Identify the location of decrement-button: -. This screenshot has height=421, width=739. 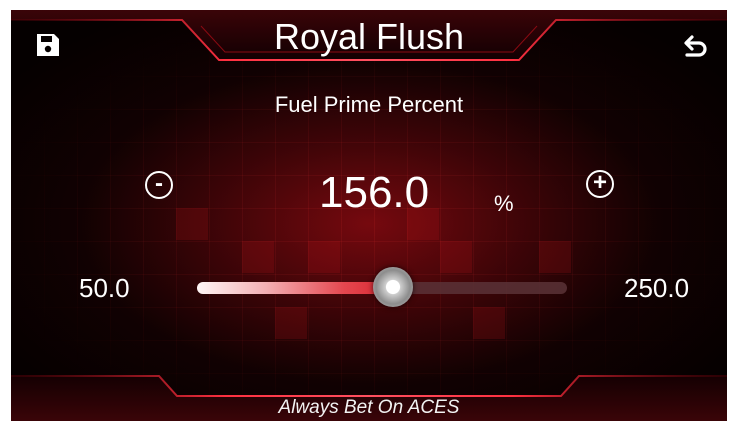
(159, 185).